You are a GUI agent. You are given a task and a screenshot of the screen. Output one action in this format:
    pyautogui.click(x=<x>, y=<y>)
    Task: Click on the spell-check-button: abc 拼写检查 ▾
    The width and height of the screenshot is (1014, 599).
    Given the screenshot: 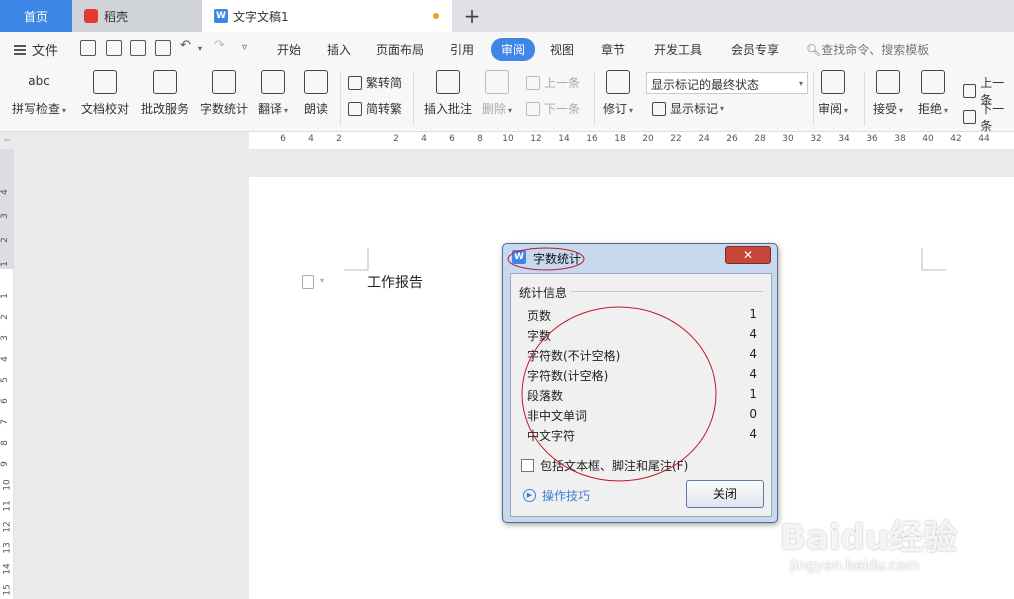 What is the action you would take?
    pyautogui.click(x=39, y=93)
    